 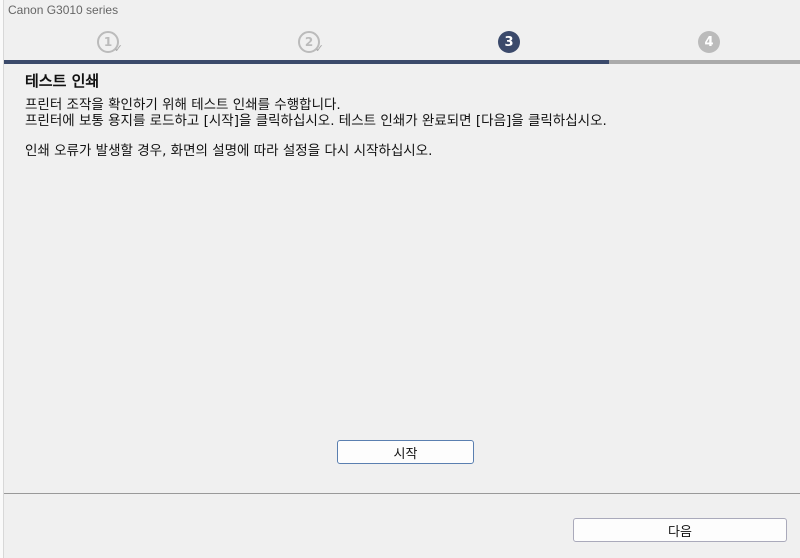 What do you see at coordinates (62, 81) in the screenshot?
I see `page-title: 테스트 인쇄` at bounding box center [62, 81].